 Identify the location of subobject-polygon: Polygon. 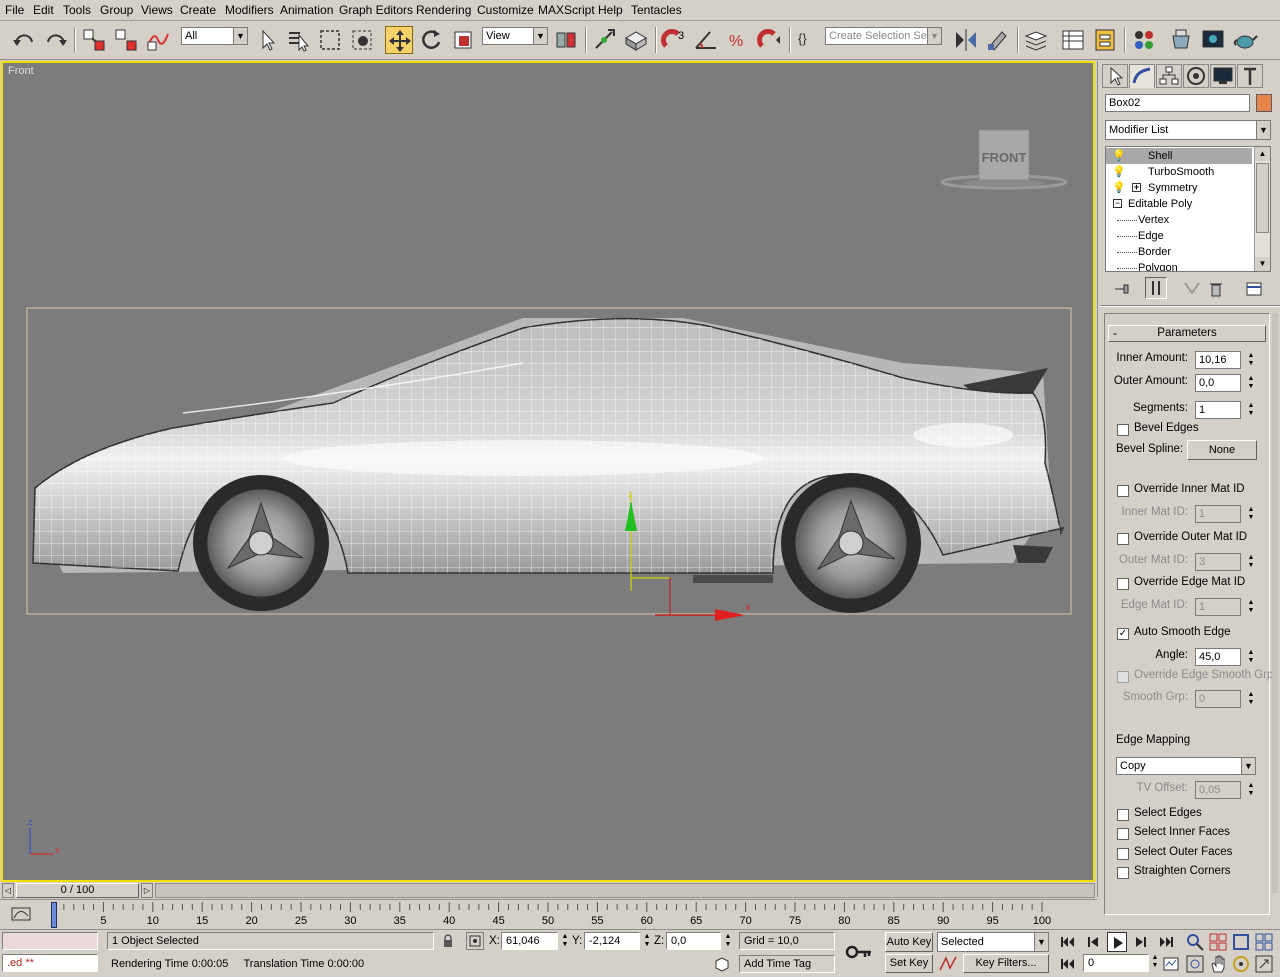
(1179, 265).